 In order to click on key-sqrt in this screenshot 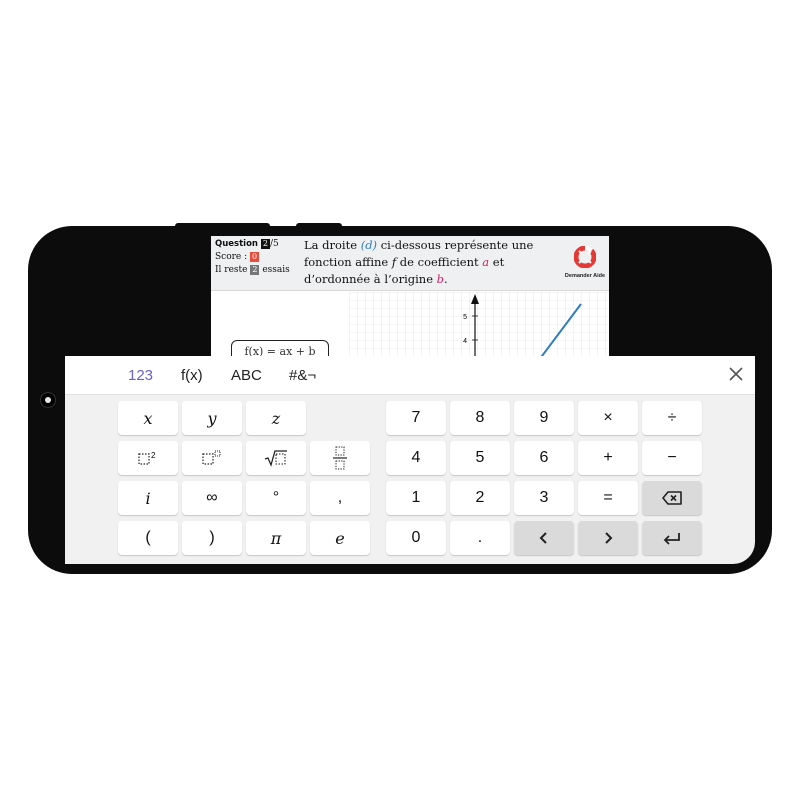, I will do `click(276, 458)`.